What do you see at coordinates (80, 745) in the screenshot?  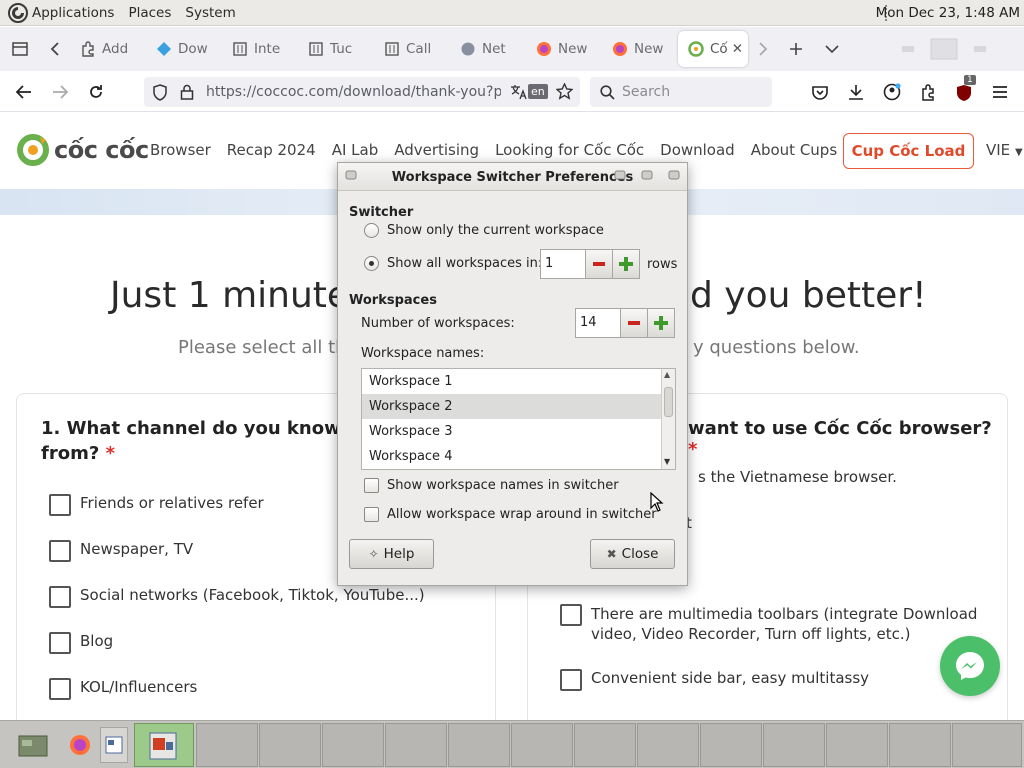 I see `firefox-launcher` at bounding box center [80, 745].